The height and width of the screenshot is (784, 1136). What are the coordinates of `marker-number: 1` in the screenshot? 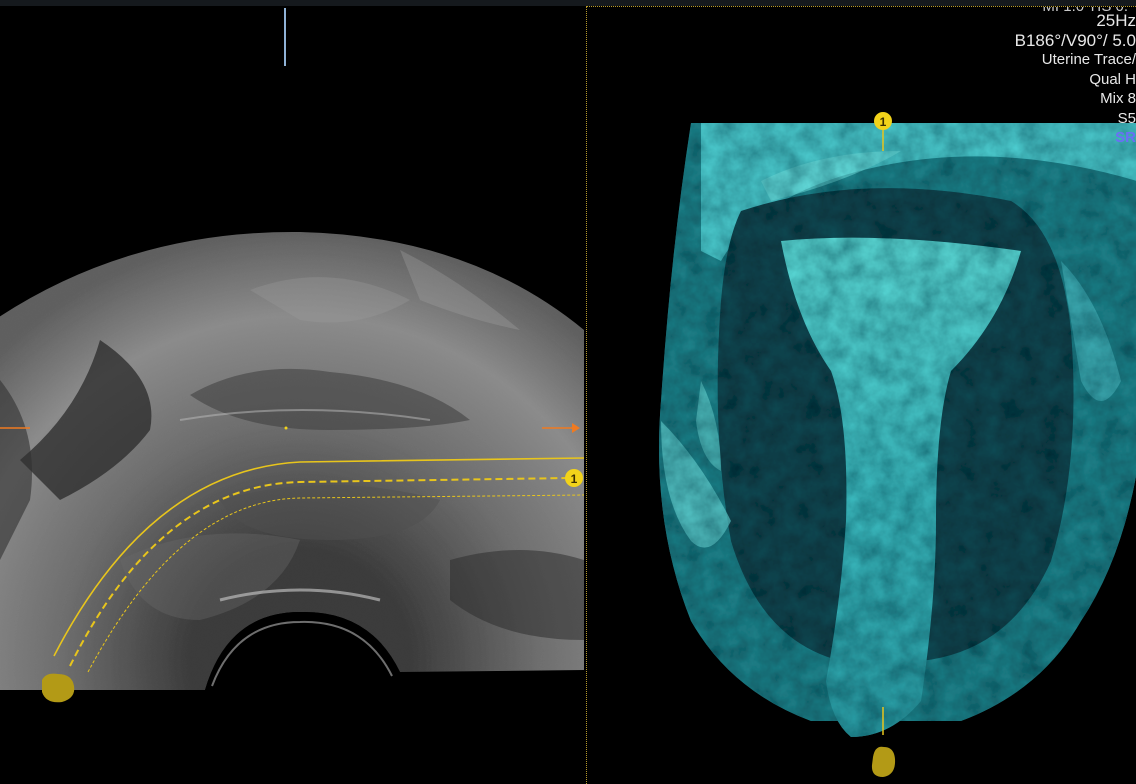 It's located at (574, 479).